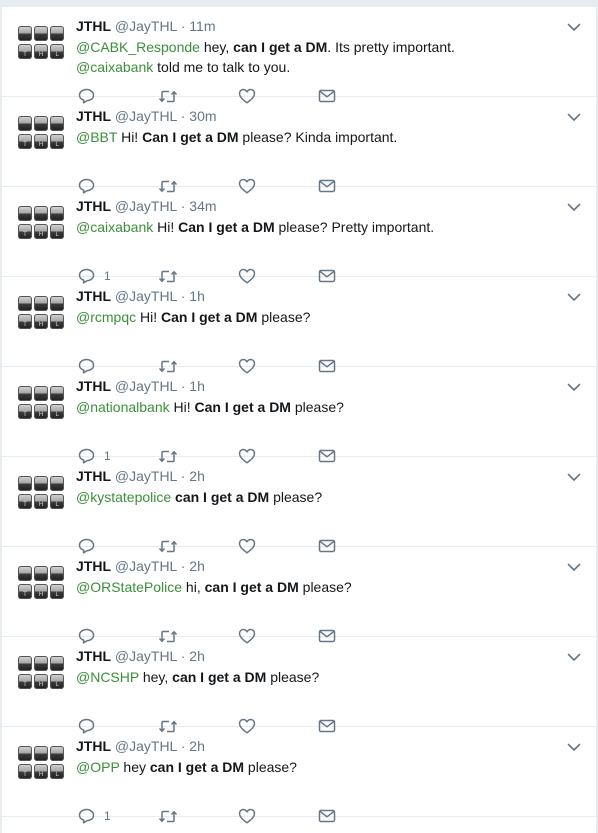 The image size is (598, 833). What do you see at coordinates (123, 407) in the screenshot?
I see `mention-link: @nationalbank` at bounding box center [123, 407].